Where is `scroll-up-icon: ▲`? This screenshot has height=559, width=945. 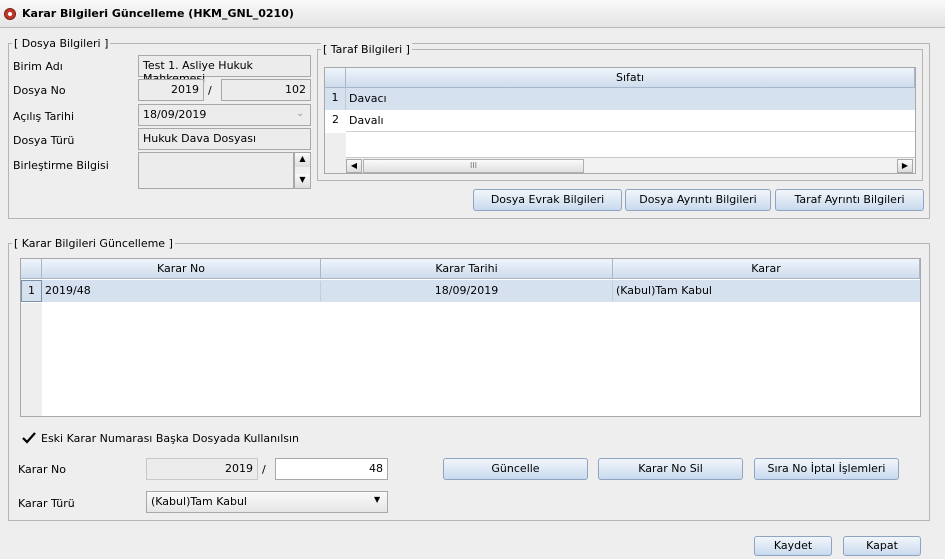 scroll-up-icon: ▲ is located at coordinates (302, 160).